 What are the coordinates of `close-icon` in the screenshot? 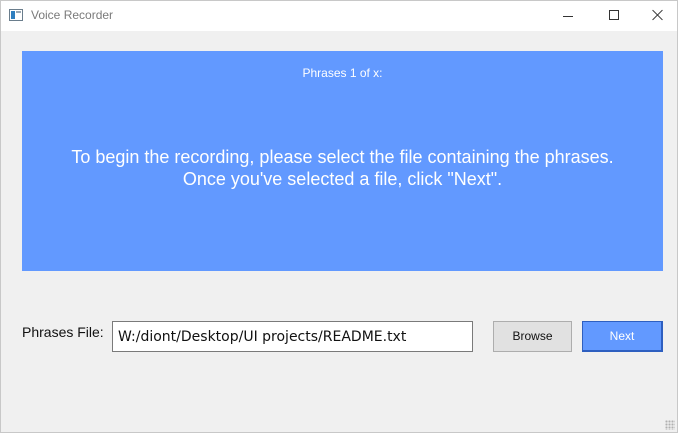 It's located at (658, 15).